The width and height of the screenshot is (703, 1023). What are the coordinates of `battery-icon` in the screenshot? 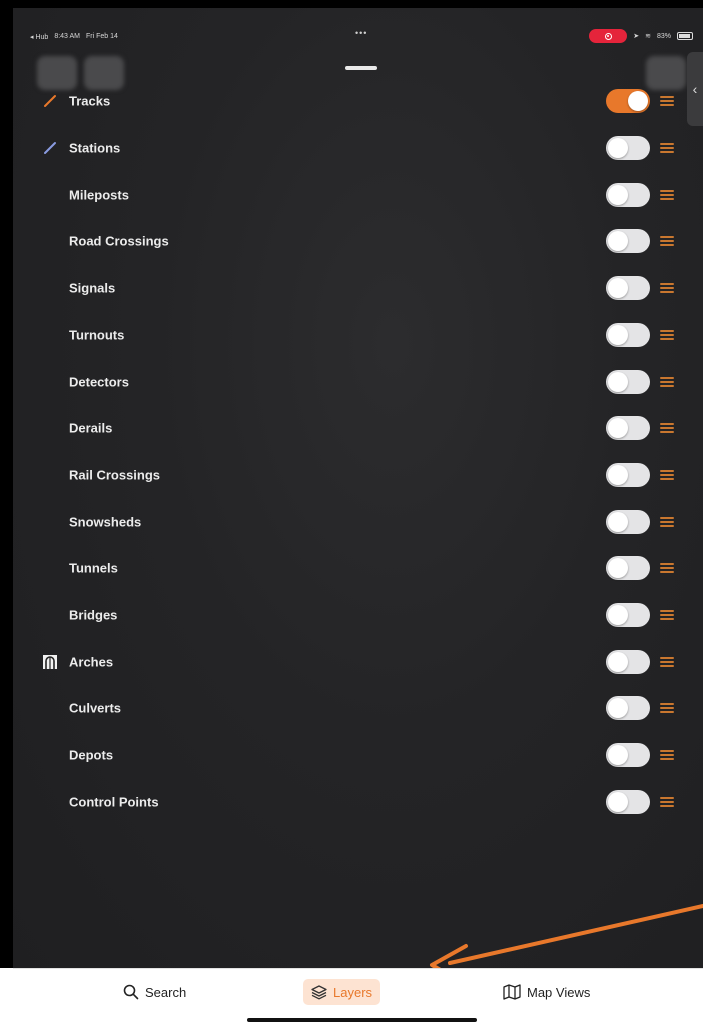 It's located at (685, 36).